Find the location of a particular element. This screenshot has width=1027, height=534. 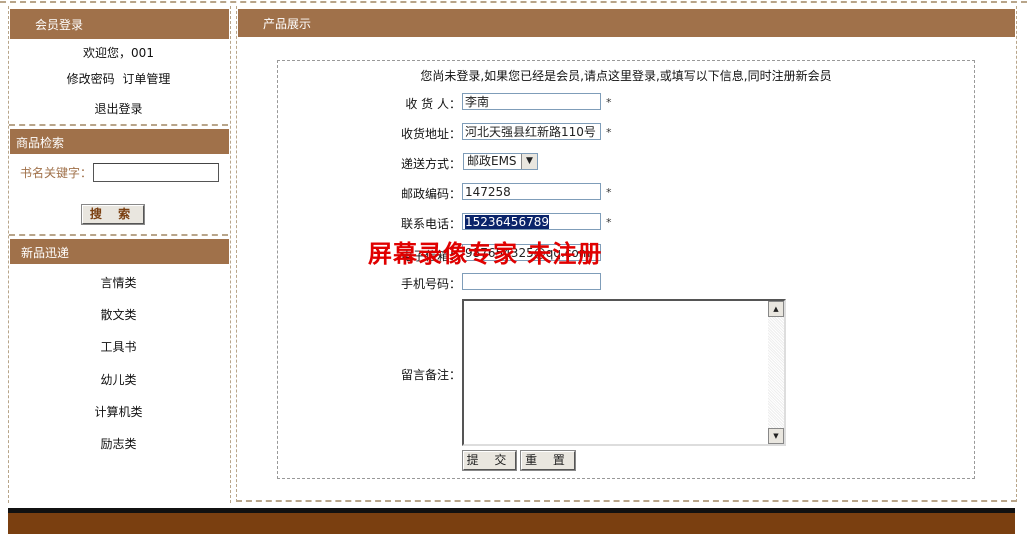

category-link-children: 幼儿类 is located at coordinates (118, 379).